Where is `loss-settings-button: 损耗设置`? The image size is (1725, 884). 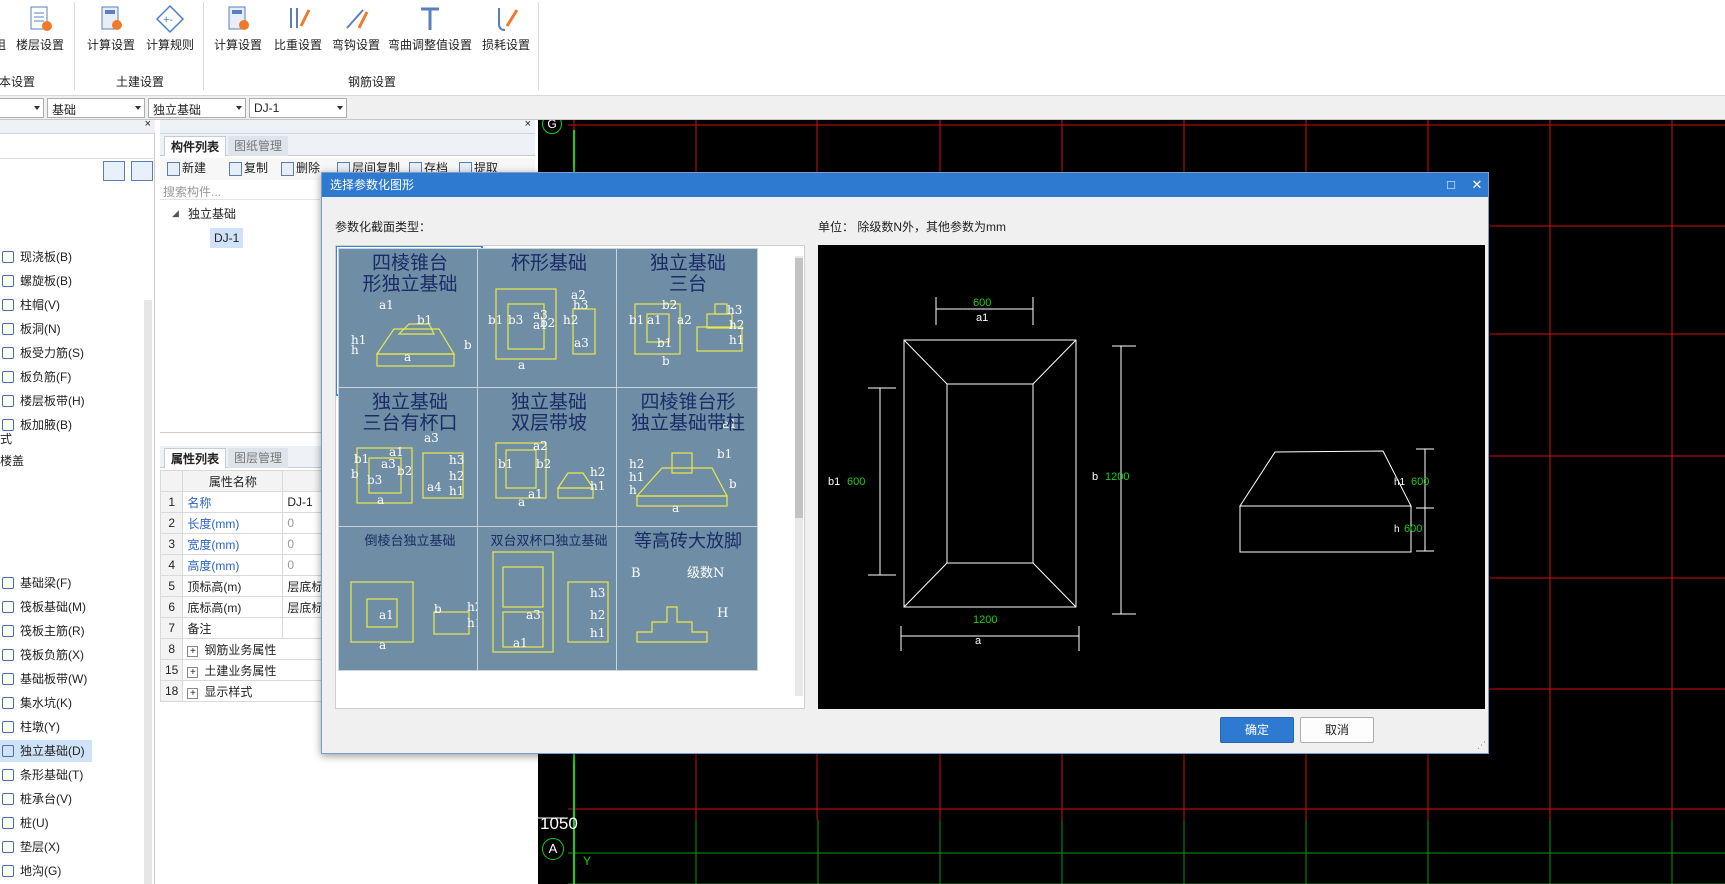 loss-settings-button: 损耗设置 is located at coordinates (506, 30).